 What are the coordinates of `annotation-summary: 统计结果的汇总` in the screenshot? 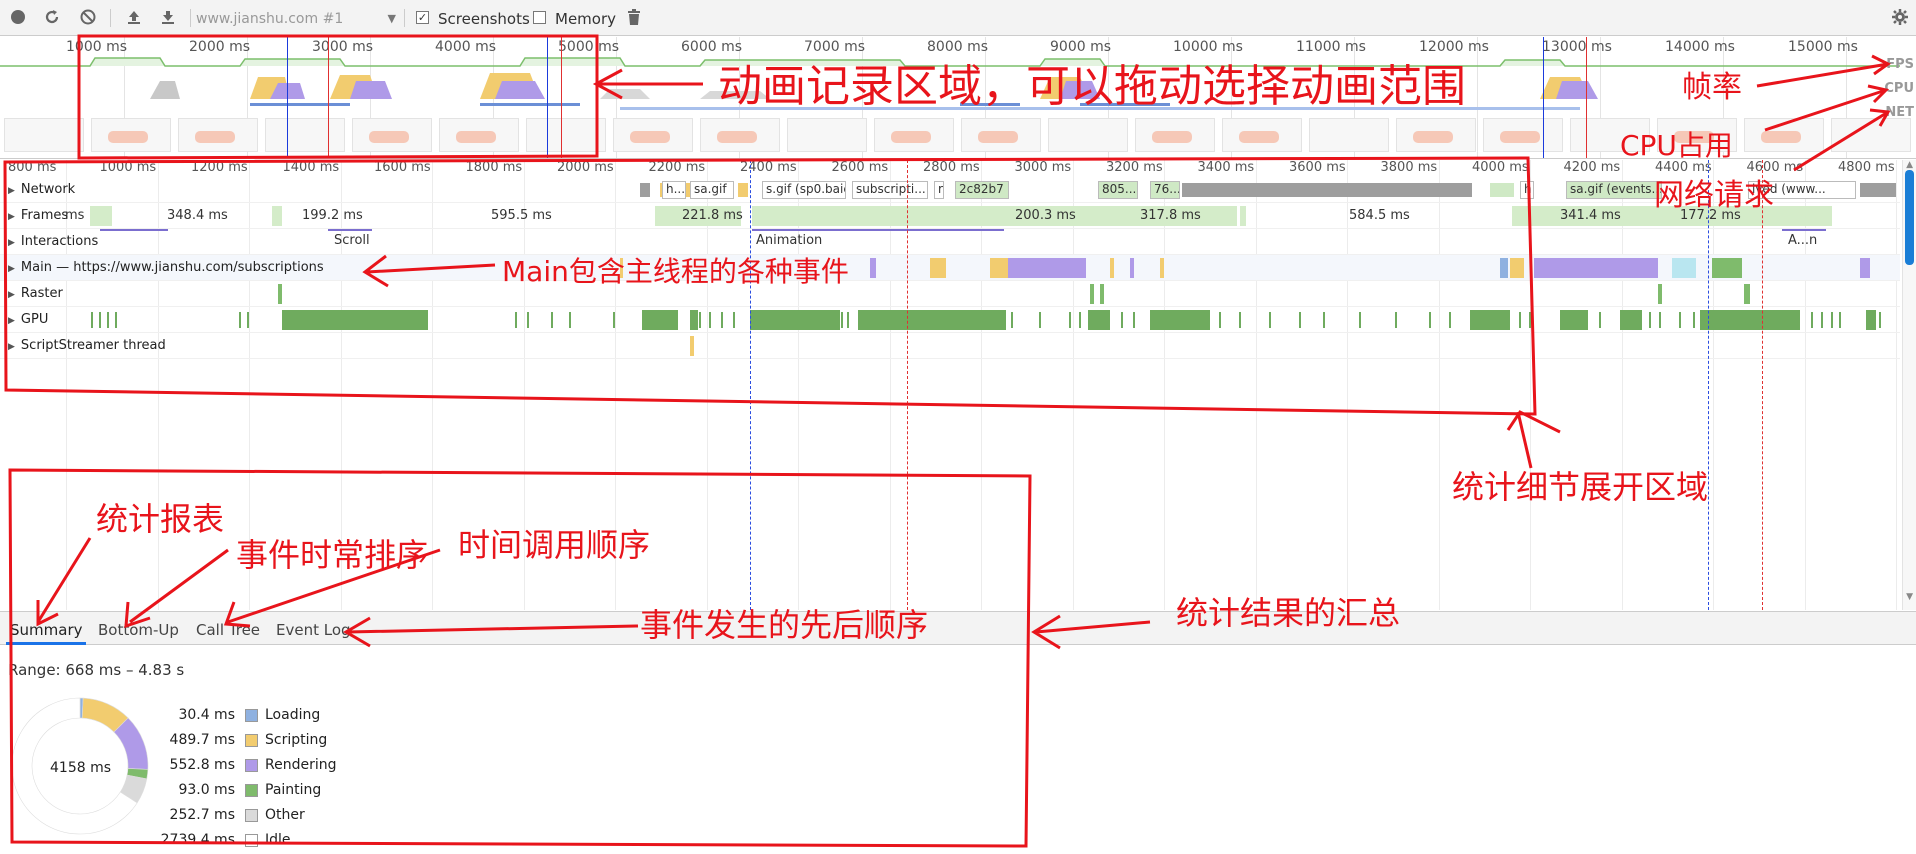 It's located at (1288, 613).